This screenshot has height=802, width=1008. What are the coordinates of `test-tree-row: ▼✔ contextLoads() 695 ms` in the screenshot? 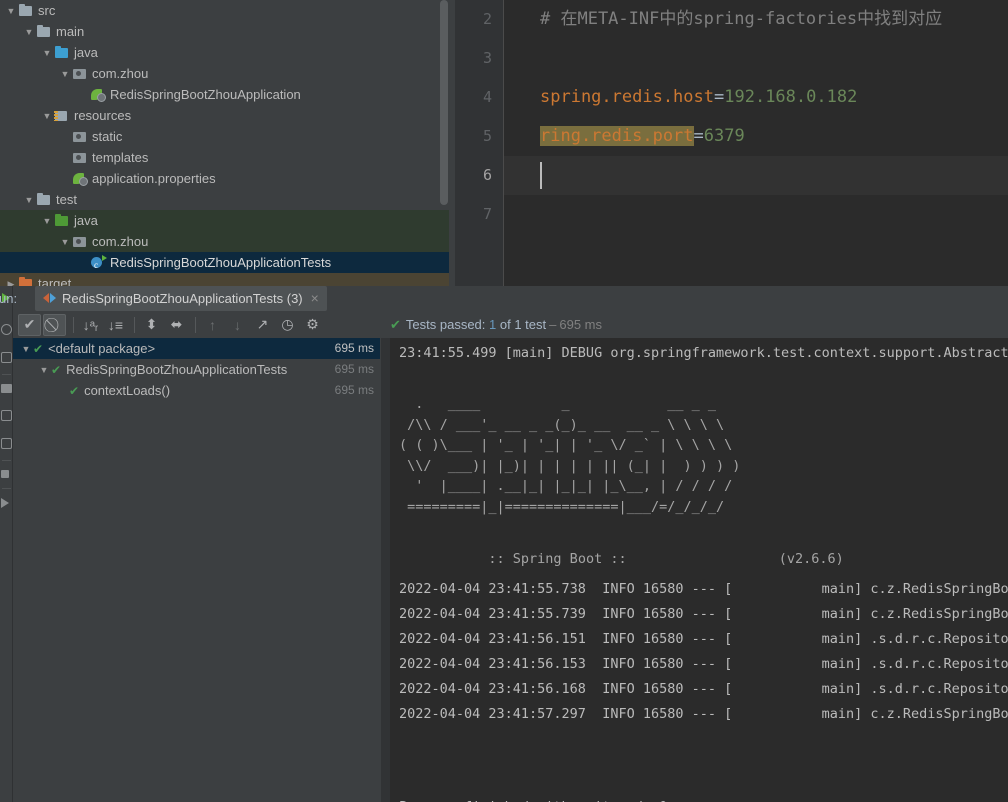 It's located at (196, 390).